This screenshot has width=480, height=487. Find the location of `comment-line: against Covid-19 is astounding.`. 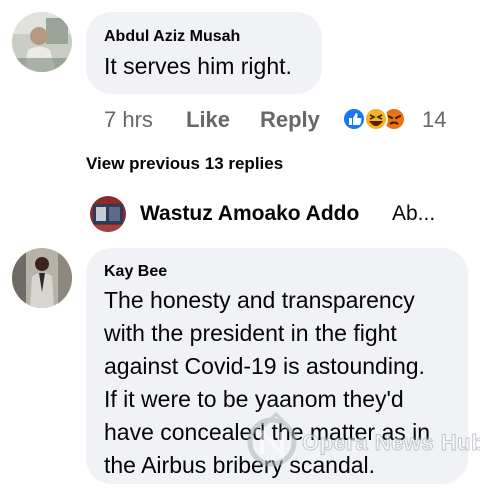

comment-line: against Covid-19 is astounding. is located at coordinates (264, 366).